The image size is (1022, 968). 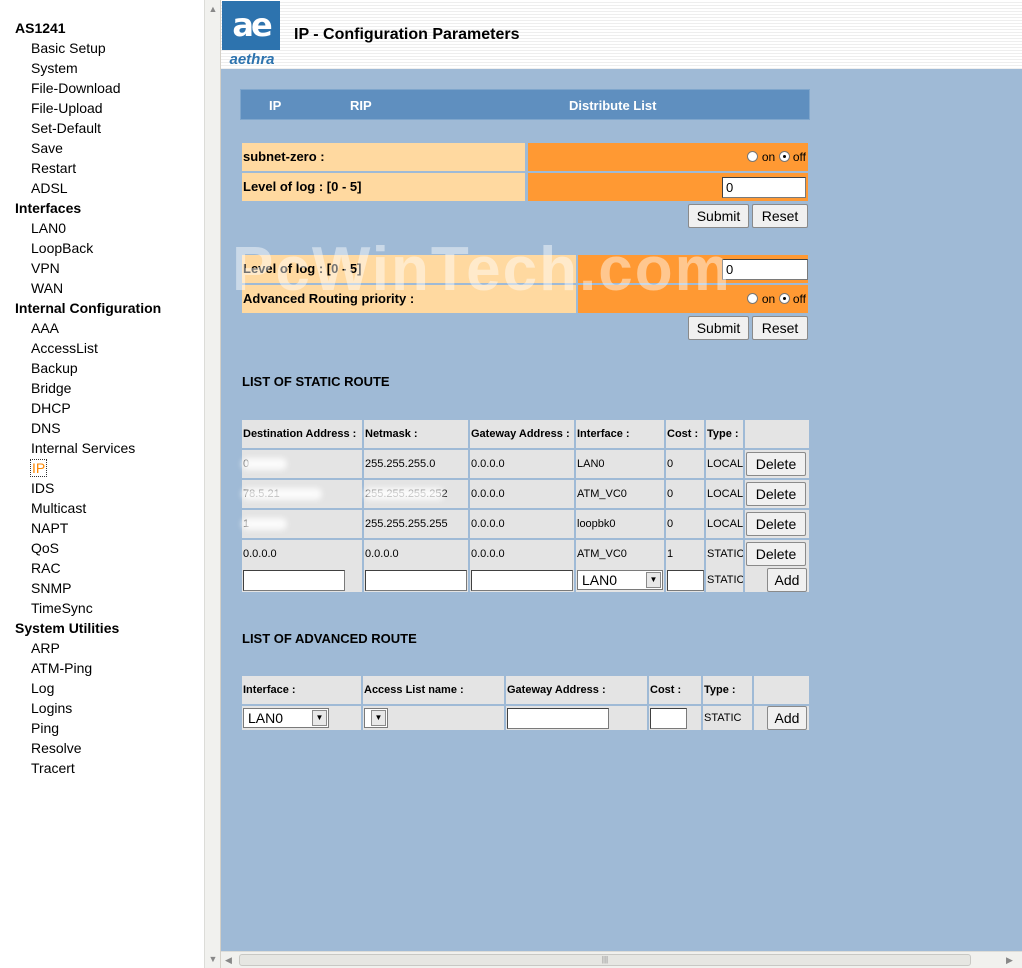 What do you see at coordinates (61, 668) in the screenshot?
I see `nav-item-label: ATM-Ping` at bounding box center [61, 668].